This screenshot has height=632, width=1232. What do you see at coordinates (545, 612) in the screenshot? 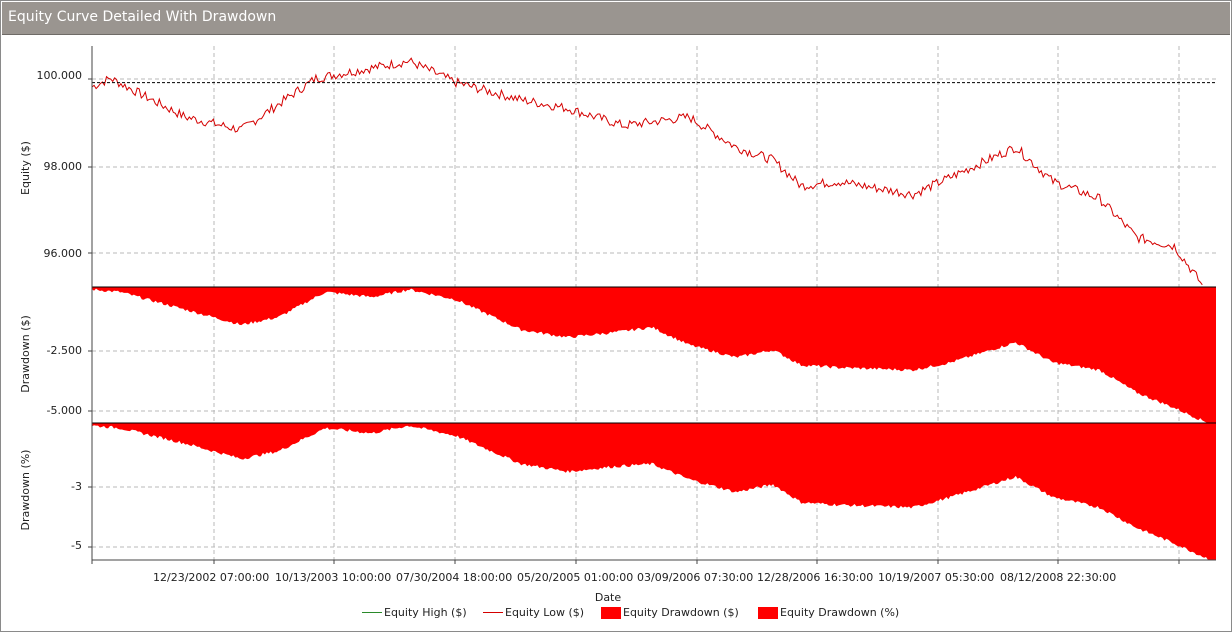
I see `legend-label: Equity Low ($)` at bounding box center [545, 612].